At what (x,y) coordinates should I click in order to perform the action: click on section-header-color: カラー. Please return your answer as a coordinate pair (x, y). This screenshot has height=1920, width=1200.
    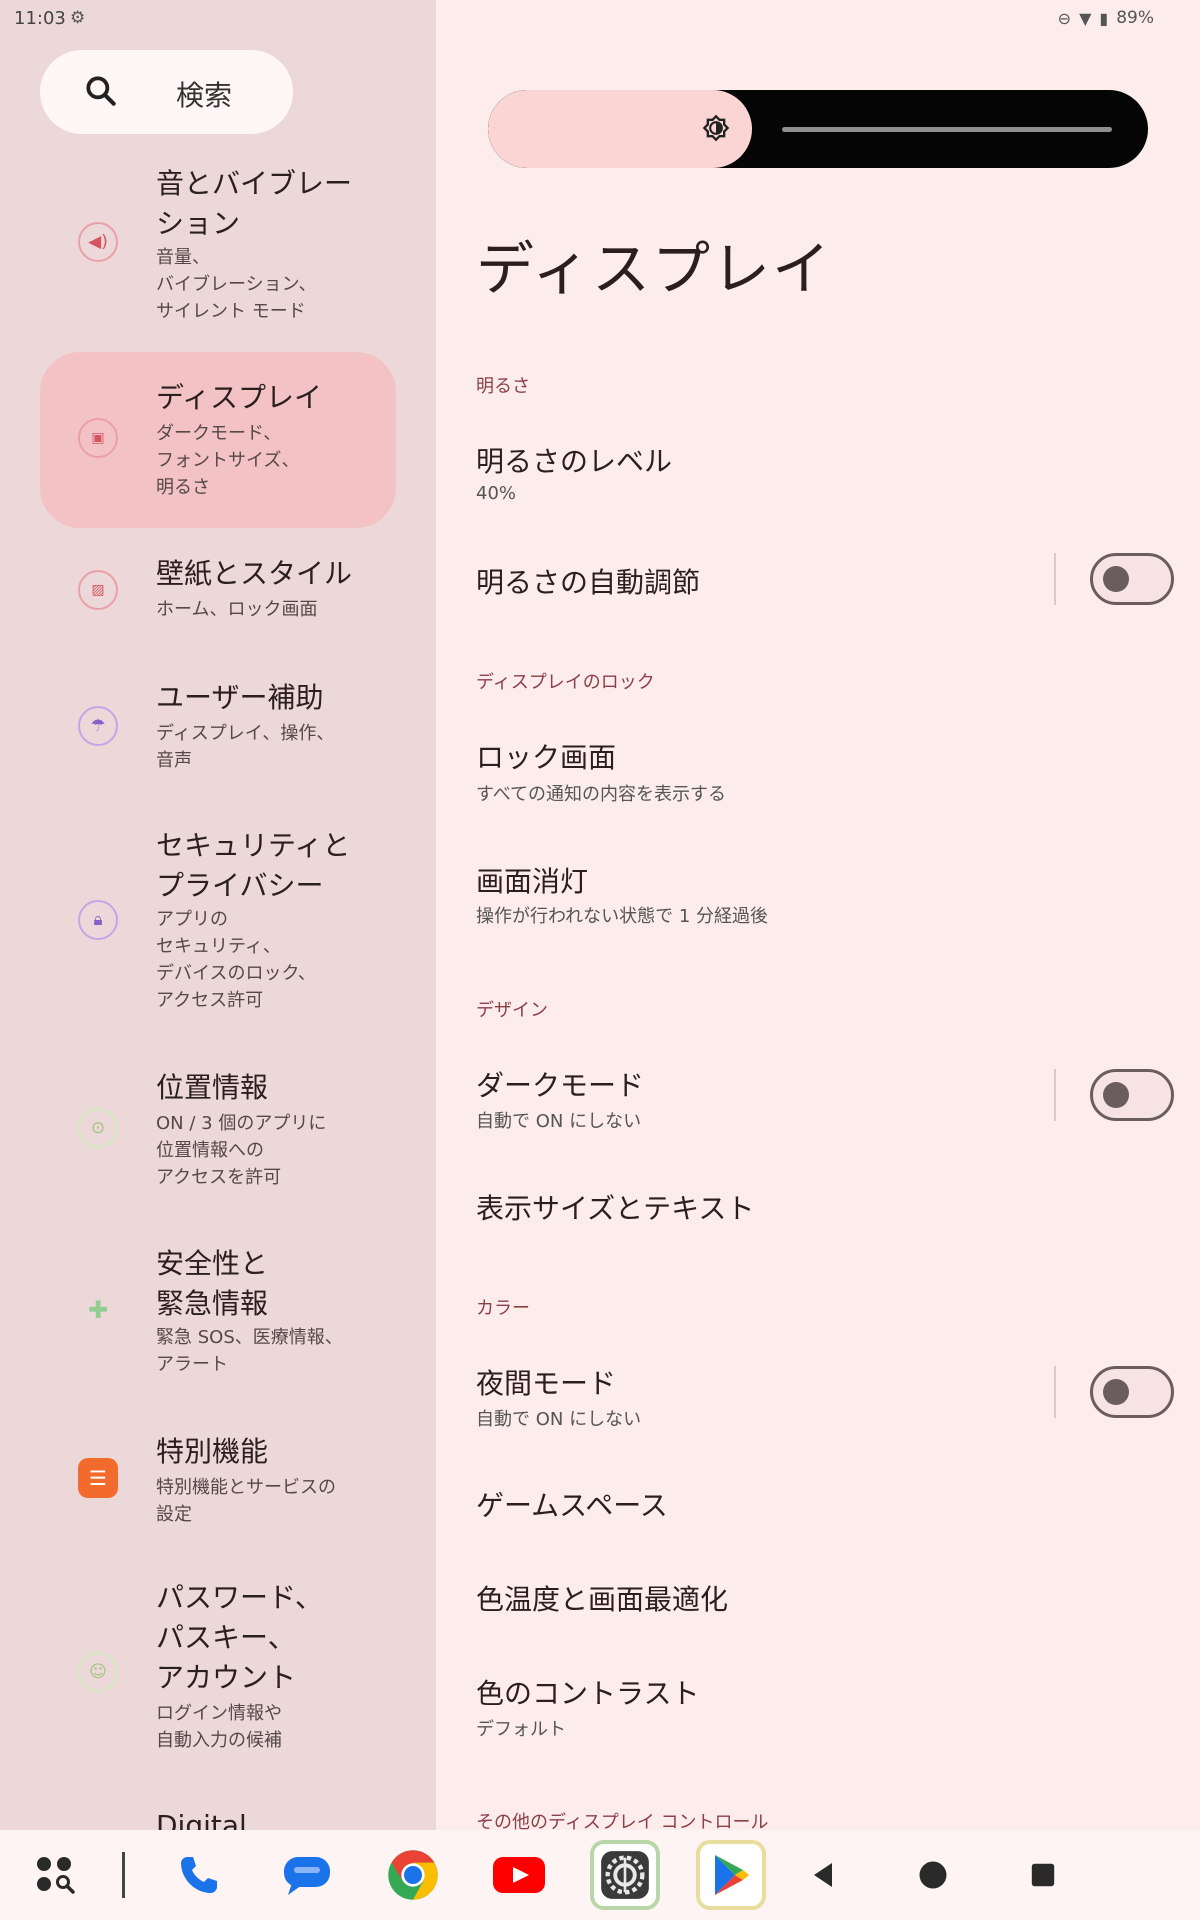
    Looking at the image, I should click on (503, 1308).